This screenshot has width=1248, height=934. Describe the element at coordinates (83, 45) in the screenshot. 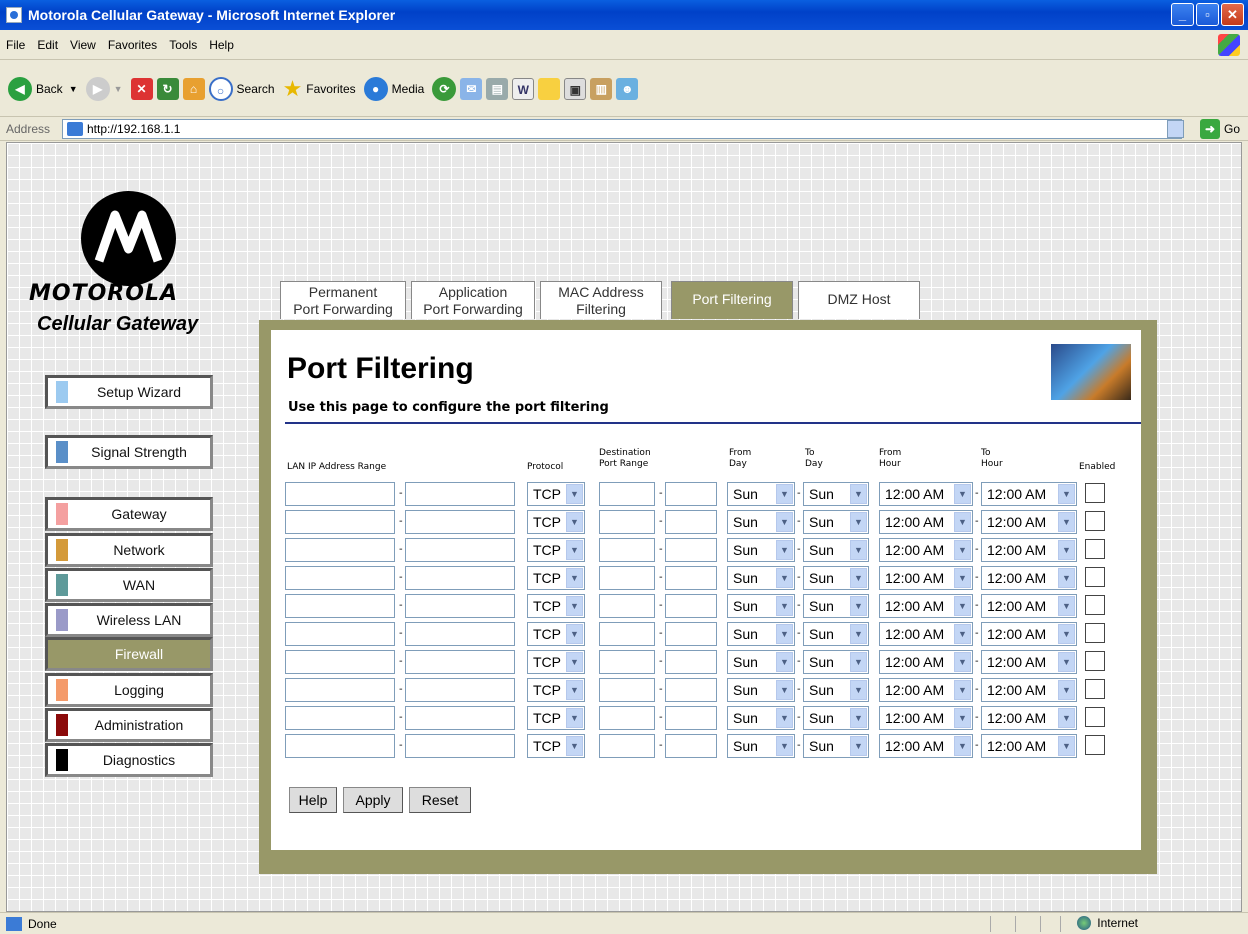

I see `menu-view: View` at that location.